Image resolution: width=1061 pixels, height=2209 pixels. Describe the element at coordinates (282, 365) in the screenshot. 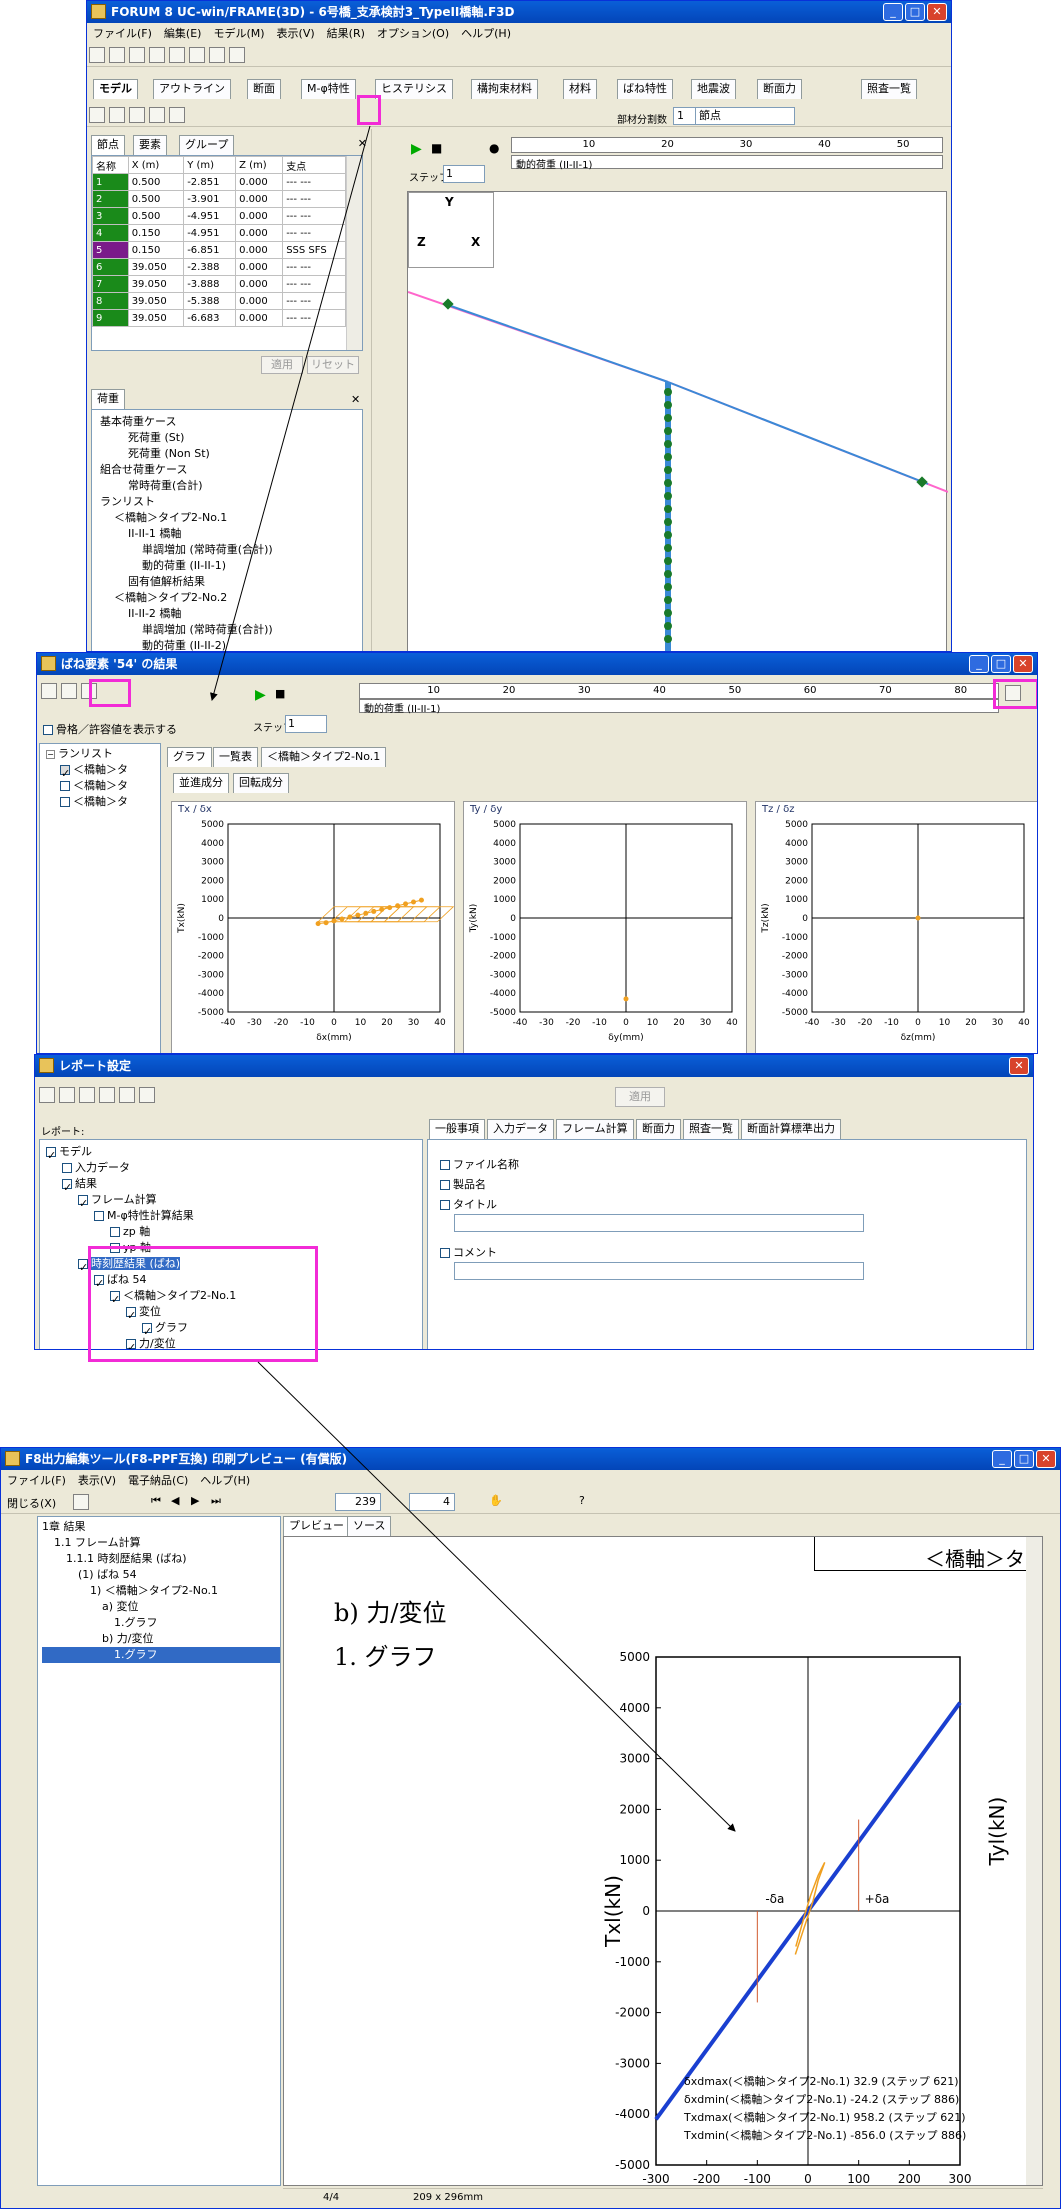

I see `apply-button: 適用` at that location.